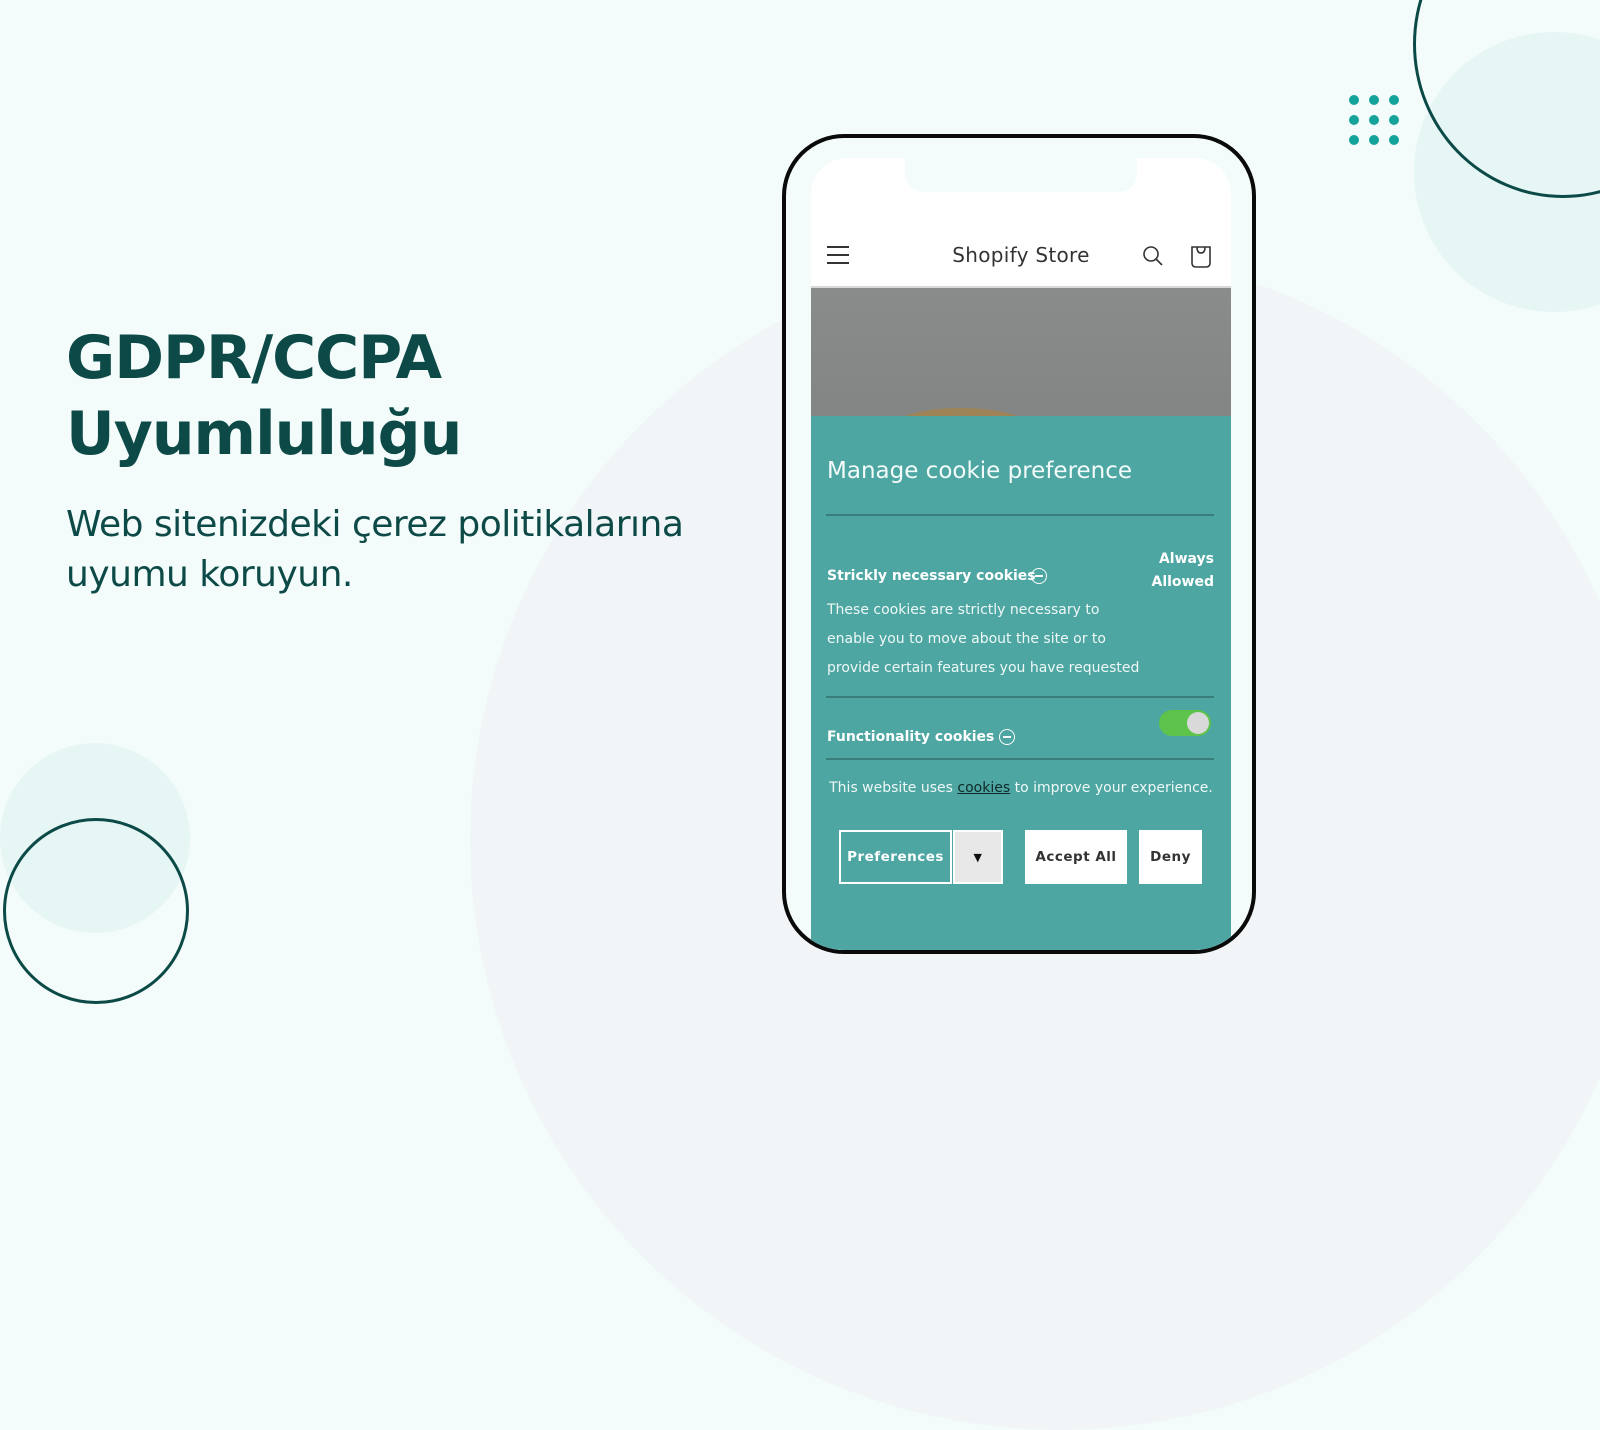  I want to click on store-title: Shopify Store, so click(1021, 255).